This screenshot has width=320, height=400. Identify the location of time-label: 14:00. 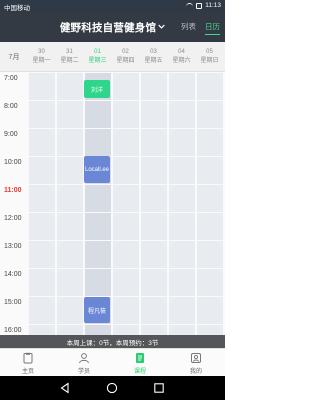
(13, 274).